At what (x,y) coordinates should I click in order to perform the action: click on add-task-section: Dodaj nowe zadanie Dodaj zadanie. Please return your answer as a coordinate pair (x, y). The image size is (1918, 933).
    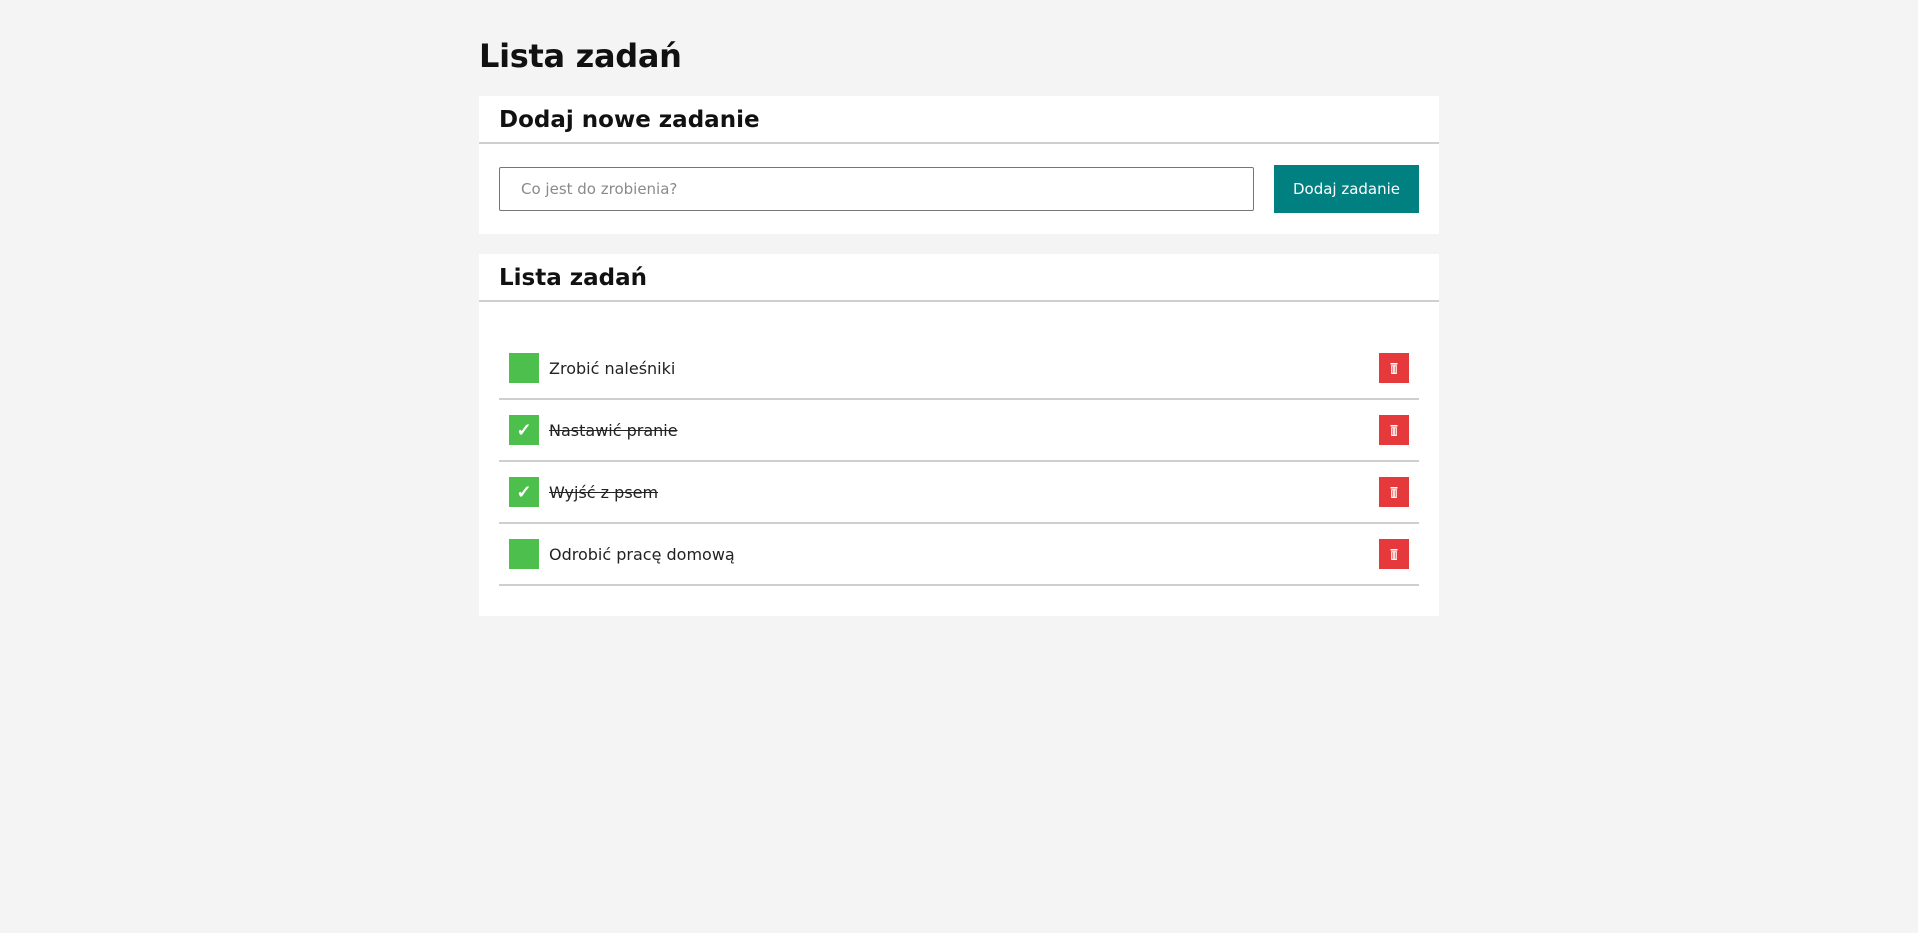
    Looking at the image, I should click on (959, 165).